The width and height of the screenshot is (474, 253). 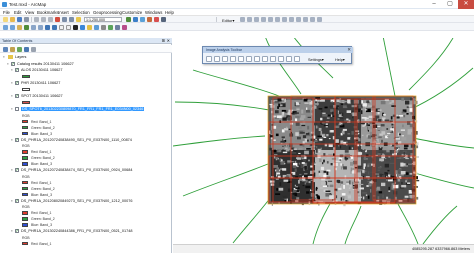 What do you see at coordinates (61, 27) in the screenshot?
I see `select-features-icon` at bounding box center [61, 27].